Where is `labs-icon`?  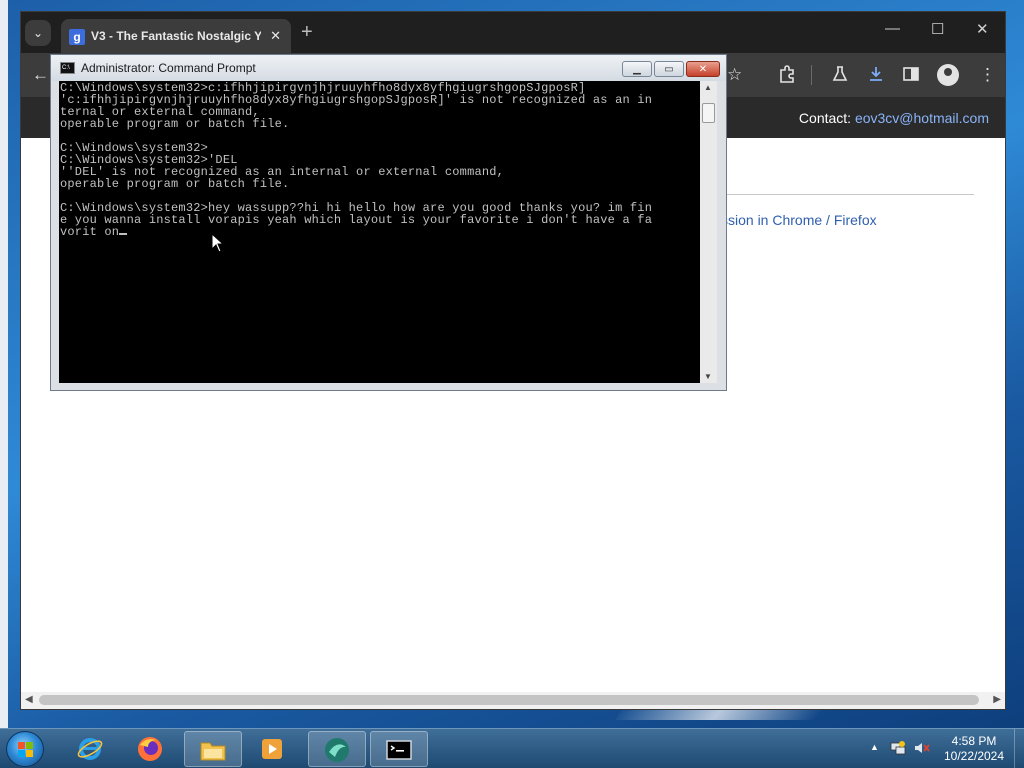
labs-icon is located at coordinates (840, 76).